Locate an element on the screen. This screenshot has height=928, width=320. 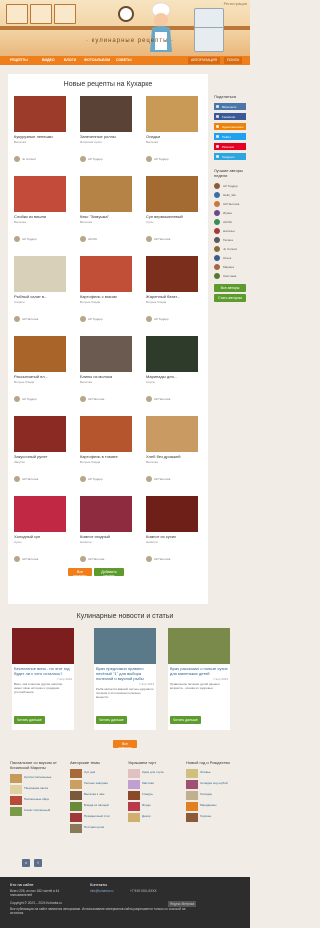
recipe-card: Слойки из вишни Выпечка Ай Тоддер is located at coordinates (40, 215).